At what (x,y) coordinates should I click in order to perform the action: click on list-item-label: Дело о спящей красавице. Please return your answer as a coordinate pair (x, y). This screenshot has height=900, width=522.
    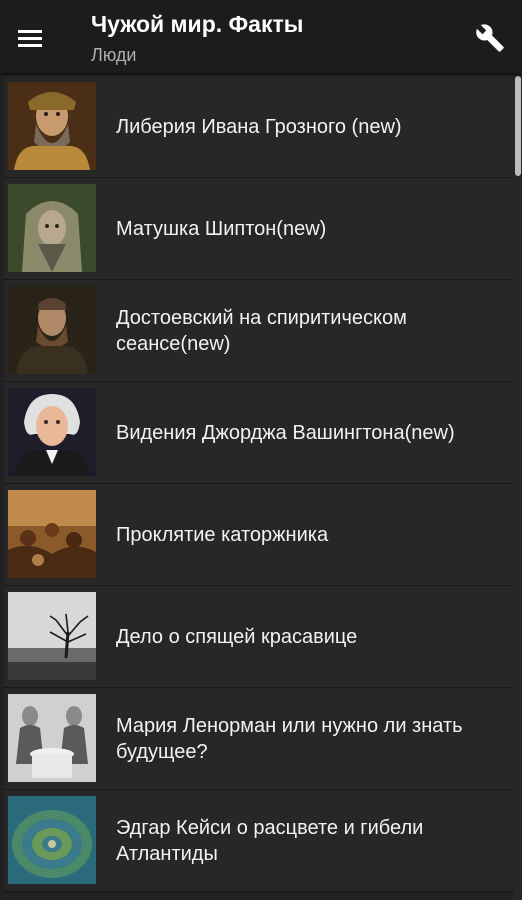
    Looking at the image, I should click on (237, 636).